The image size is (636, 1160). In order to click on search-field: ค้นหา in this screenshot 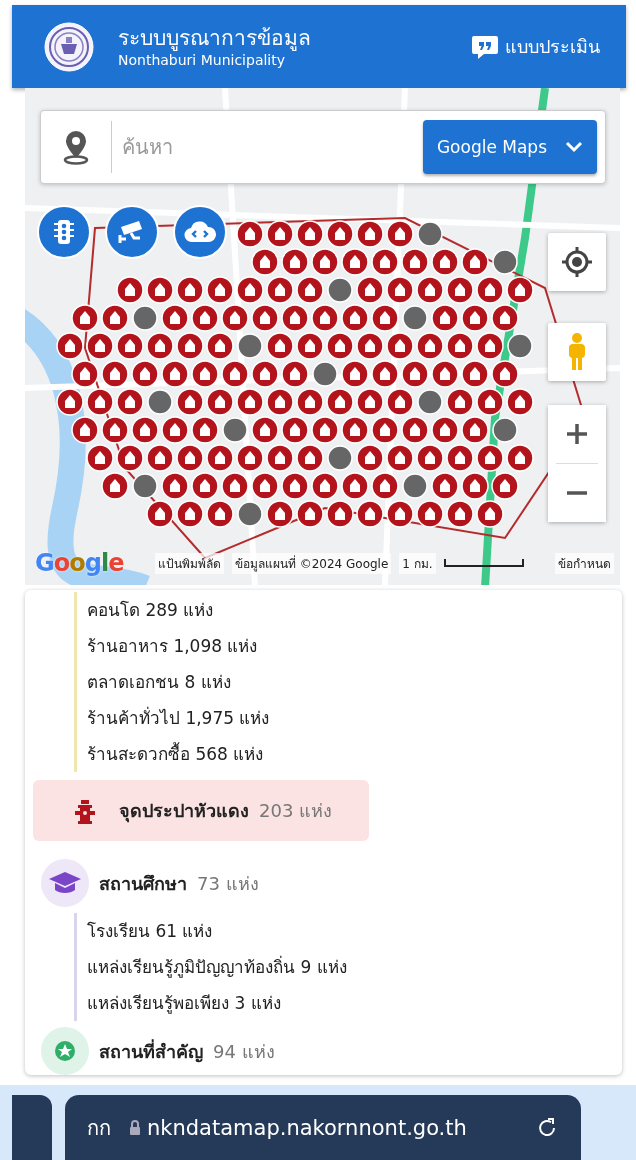, I will do `click(267, 147)`.